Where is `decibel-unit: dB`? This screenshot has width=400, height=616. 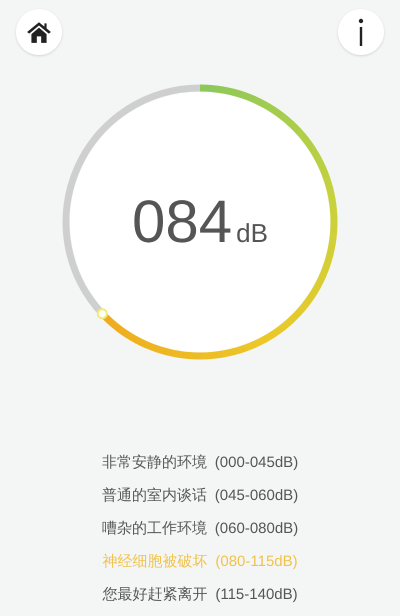 decibel-unit: dB is located at coordinates (252, 233).